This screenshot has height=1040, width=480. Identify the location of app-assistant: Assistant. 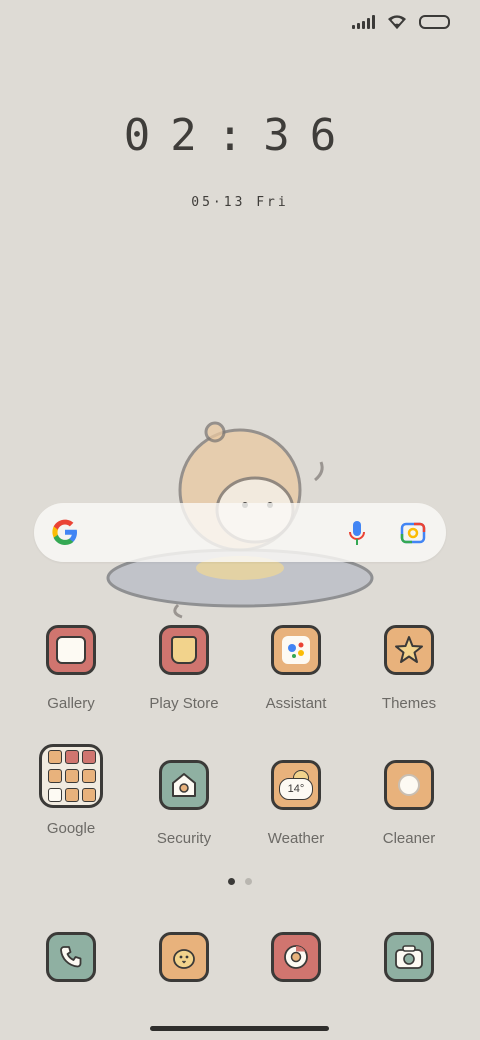
(296, 668).